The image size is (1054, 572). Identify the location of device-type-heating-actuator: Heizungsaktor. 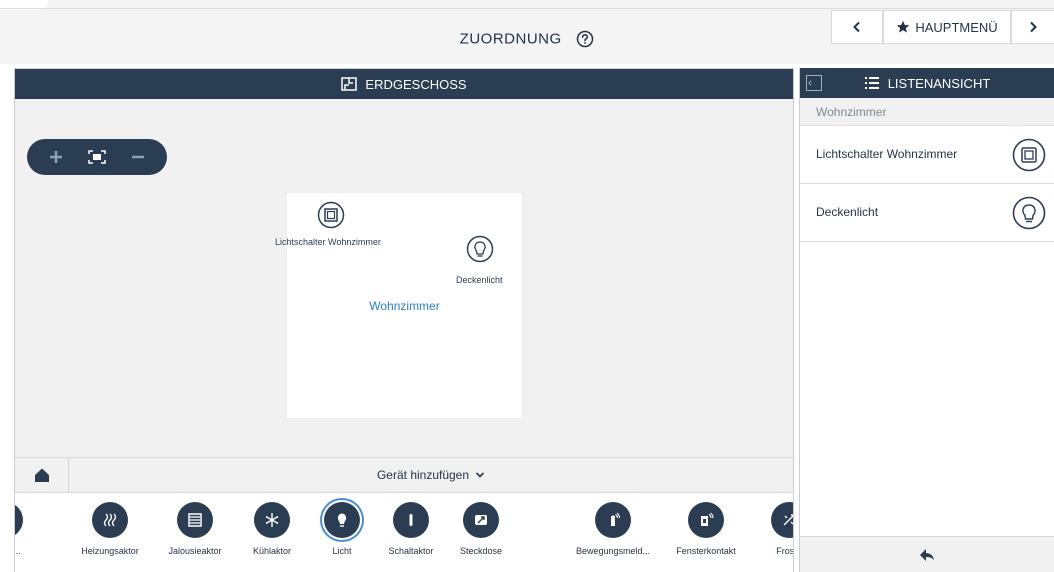
(110, 534).